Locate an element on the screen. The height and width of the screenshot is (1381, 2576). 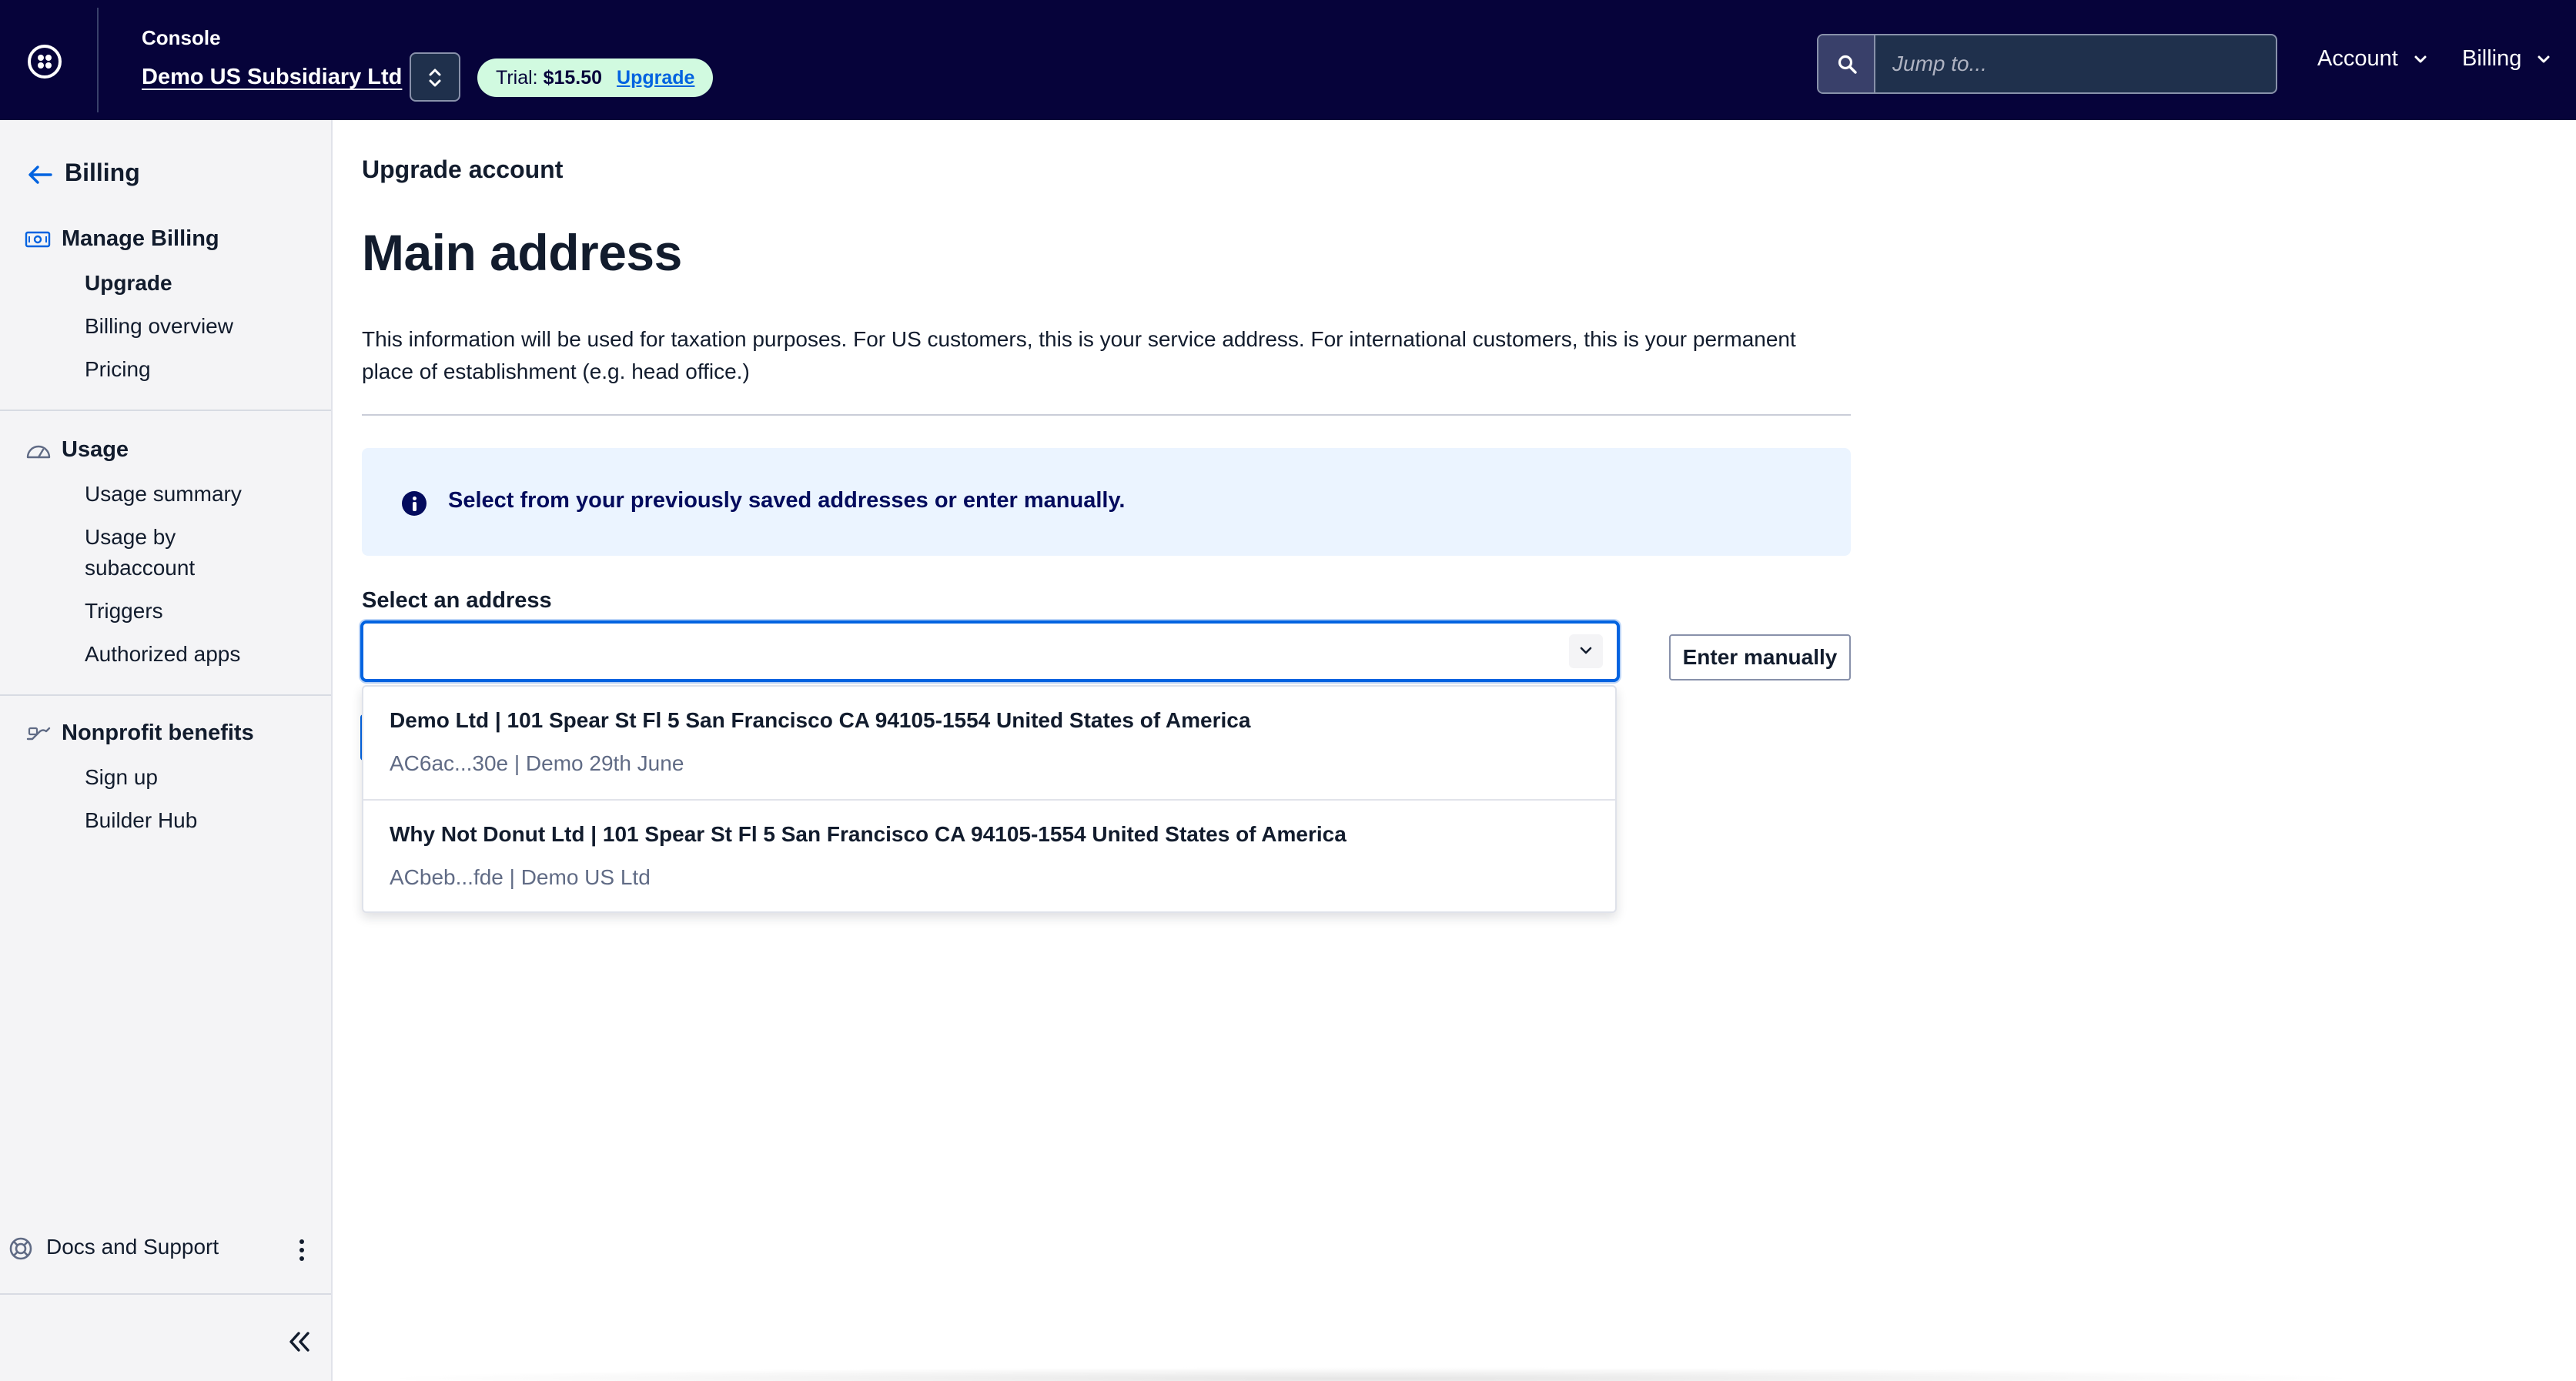
billing-menu: Billing is located at coordinates (2506, 59).